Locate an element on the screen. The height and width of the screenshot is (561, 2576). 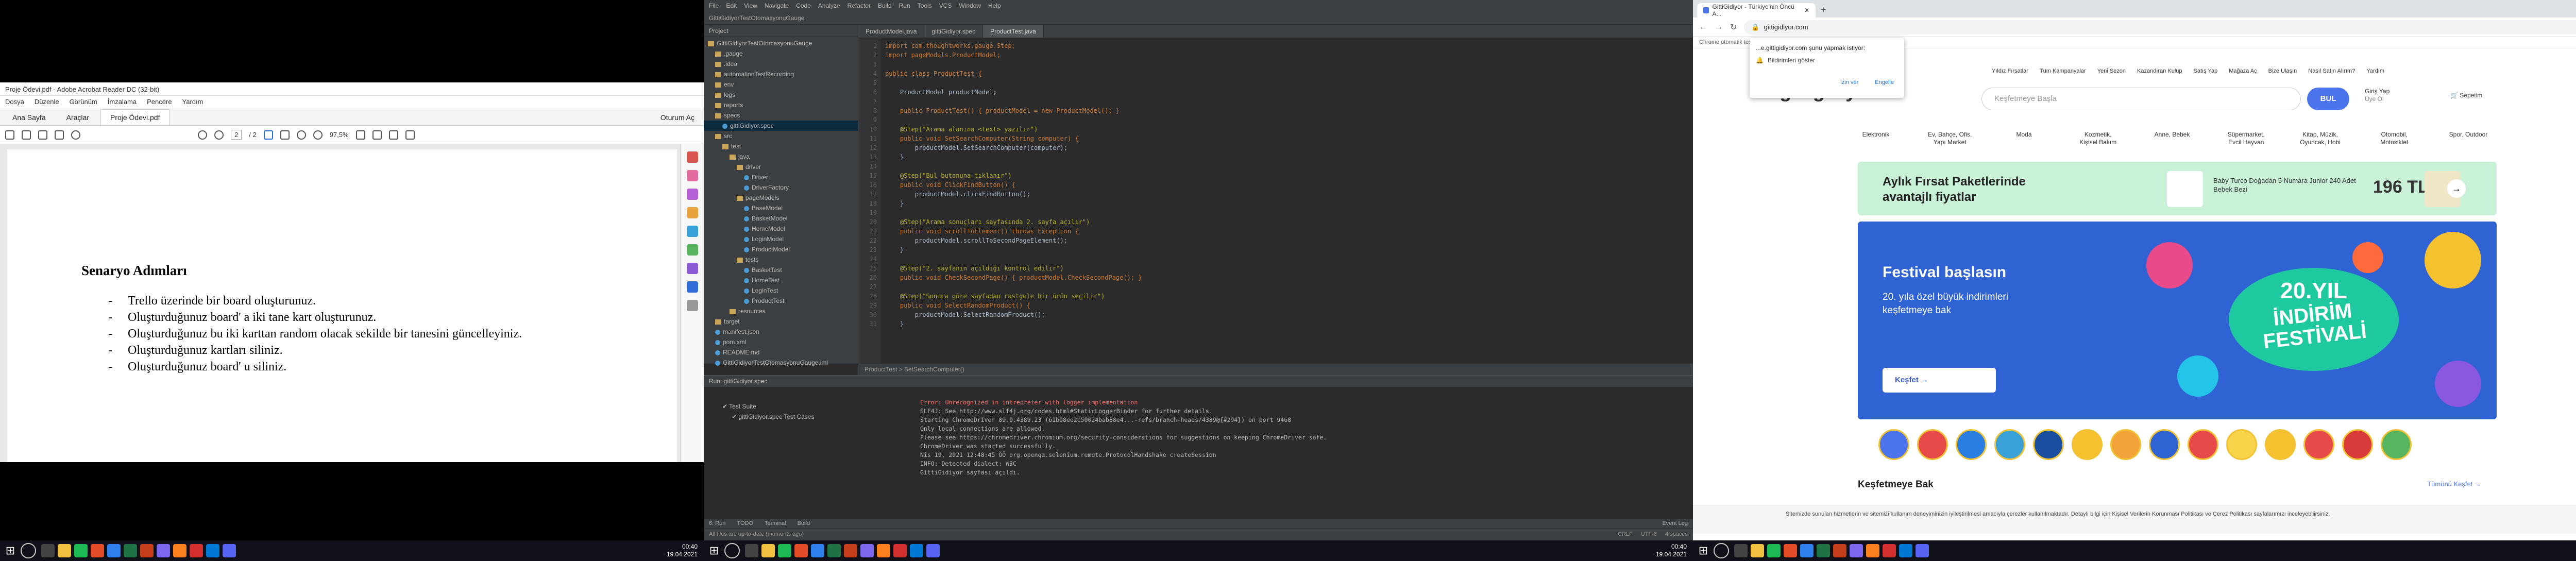
run-tree-item: ✔ Test Suite is located at coordinates (812, 406).